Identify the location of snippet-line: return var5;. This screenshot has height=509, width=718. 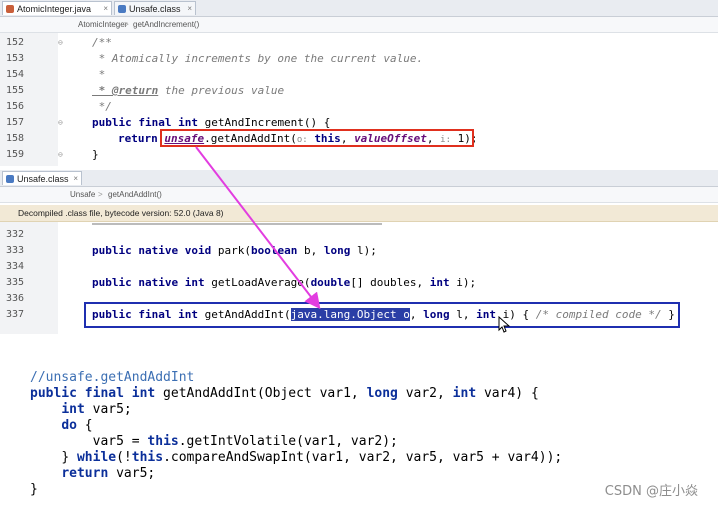
(92, 474).